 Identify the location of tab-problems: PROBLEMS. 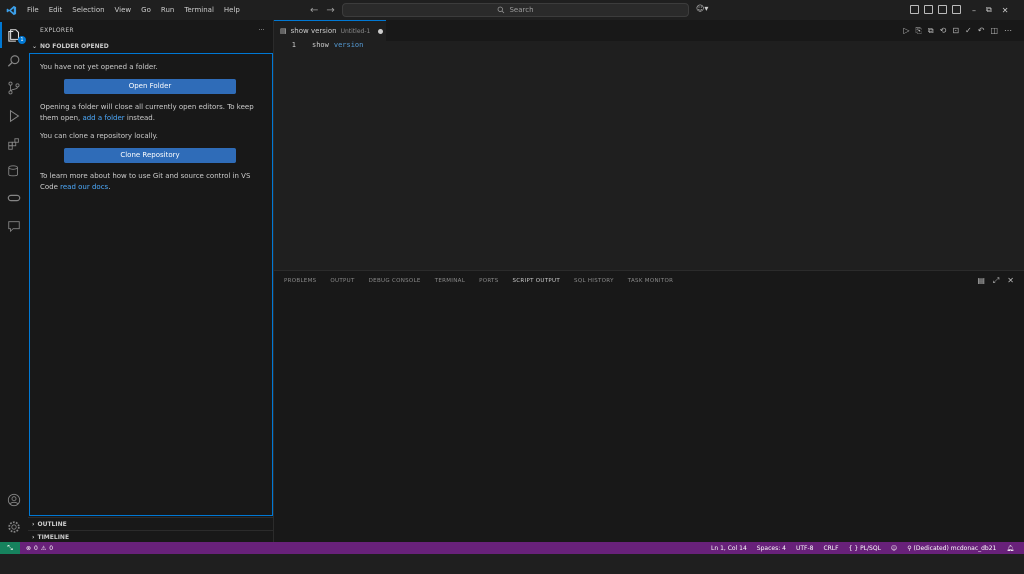
(300, 281).